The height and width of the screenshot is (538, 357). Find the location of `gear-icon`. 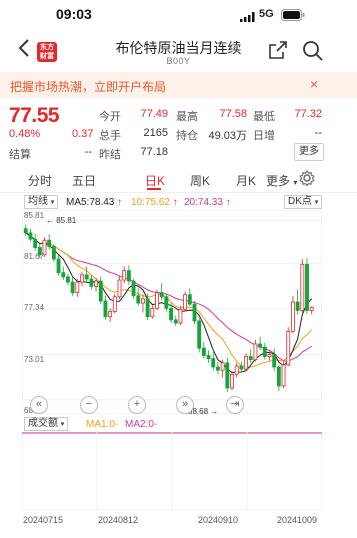

gear-icon is located at coordinates (307, 178).